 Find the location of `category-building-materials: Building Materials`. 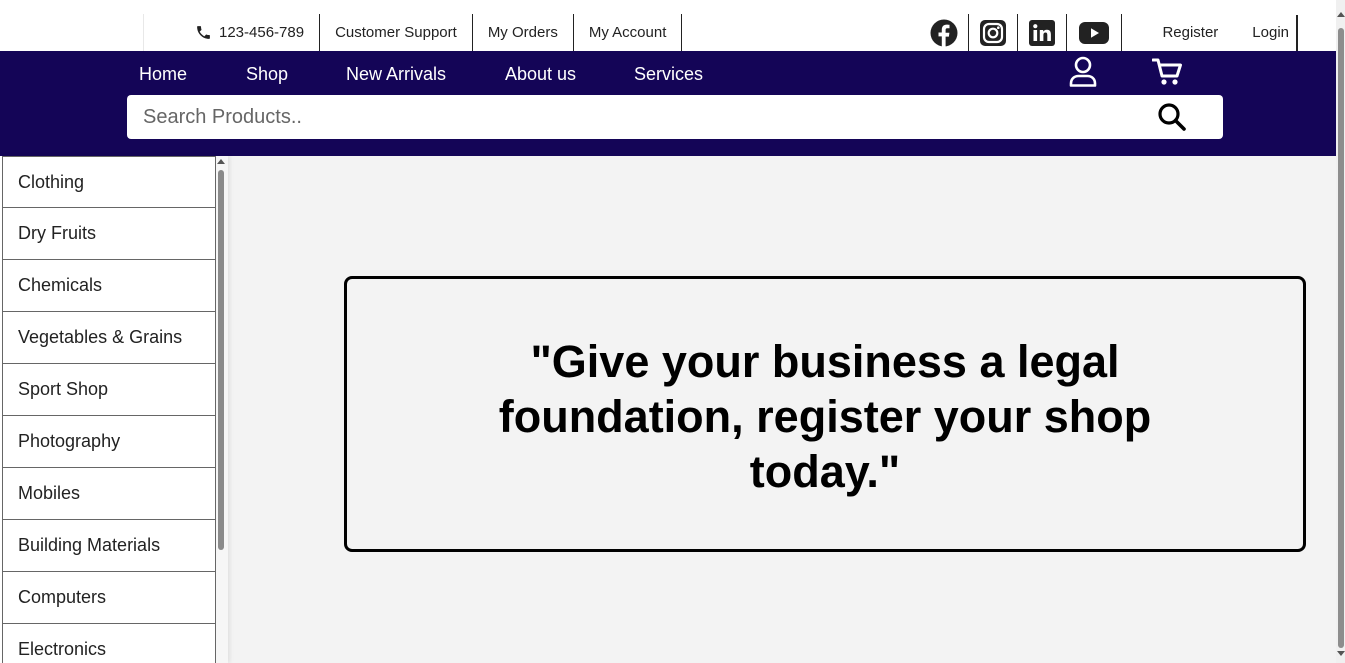

category-building-materials: Building Materials is located at coordinates (109, 546).